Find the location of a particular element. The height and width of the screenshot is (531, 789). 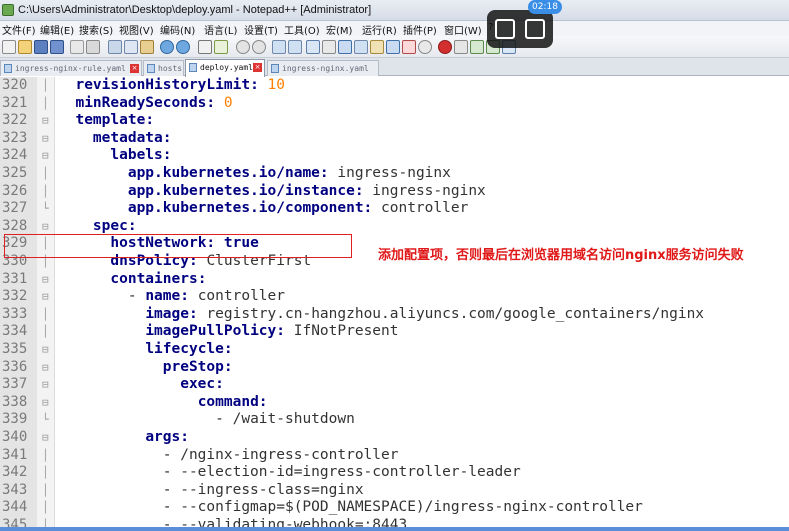

line-number: 337 is located at coordinates (15, 384).